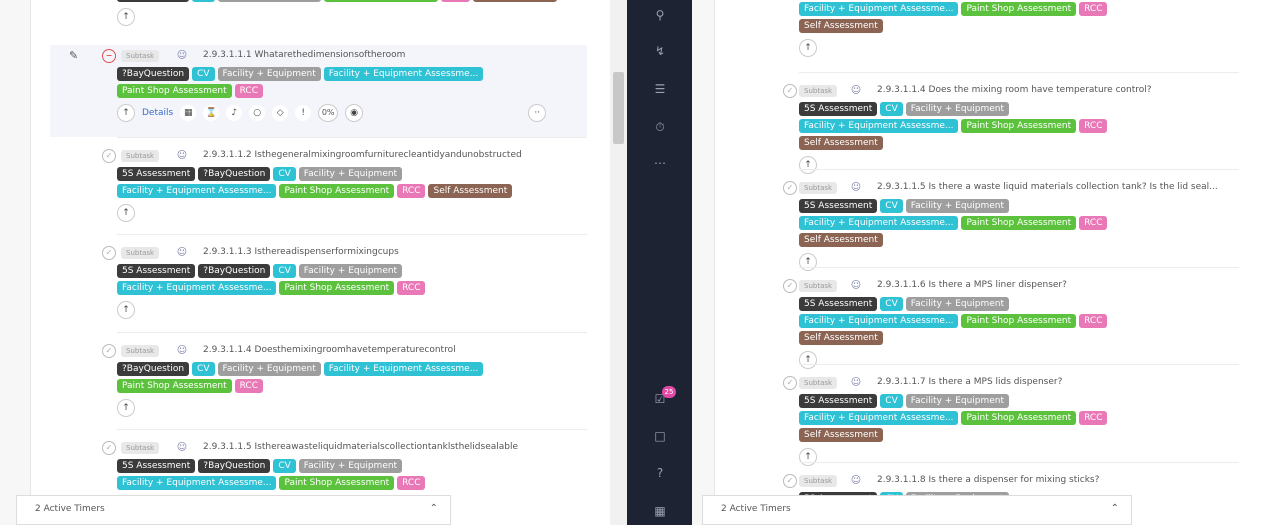  What do you see at coordinates (618, 262) in the screenshot?
I see `scrollbar` at bounding box center [618, 262].